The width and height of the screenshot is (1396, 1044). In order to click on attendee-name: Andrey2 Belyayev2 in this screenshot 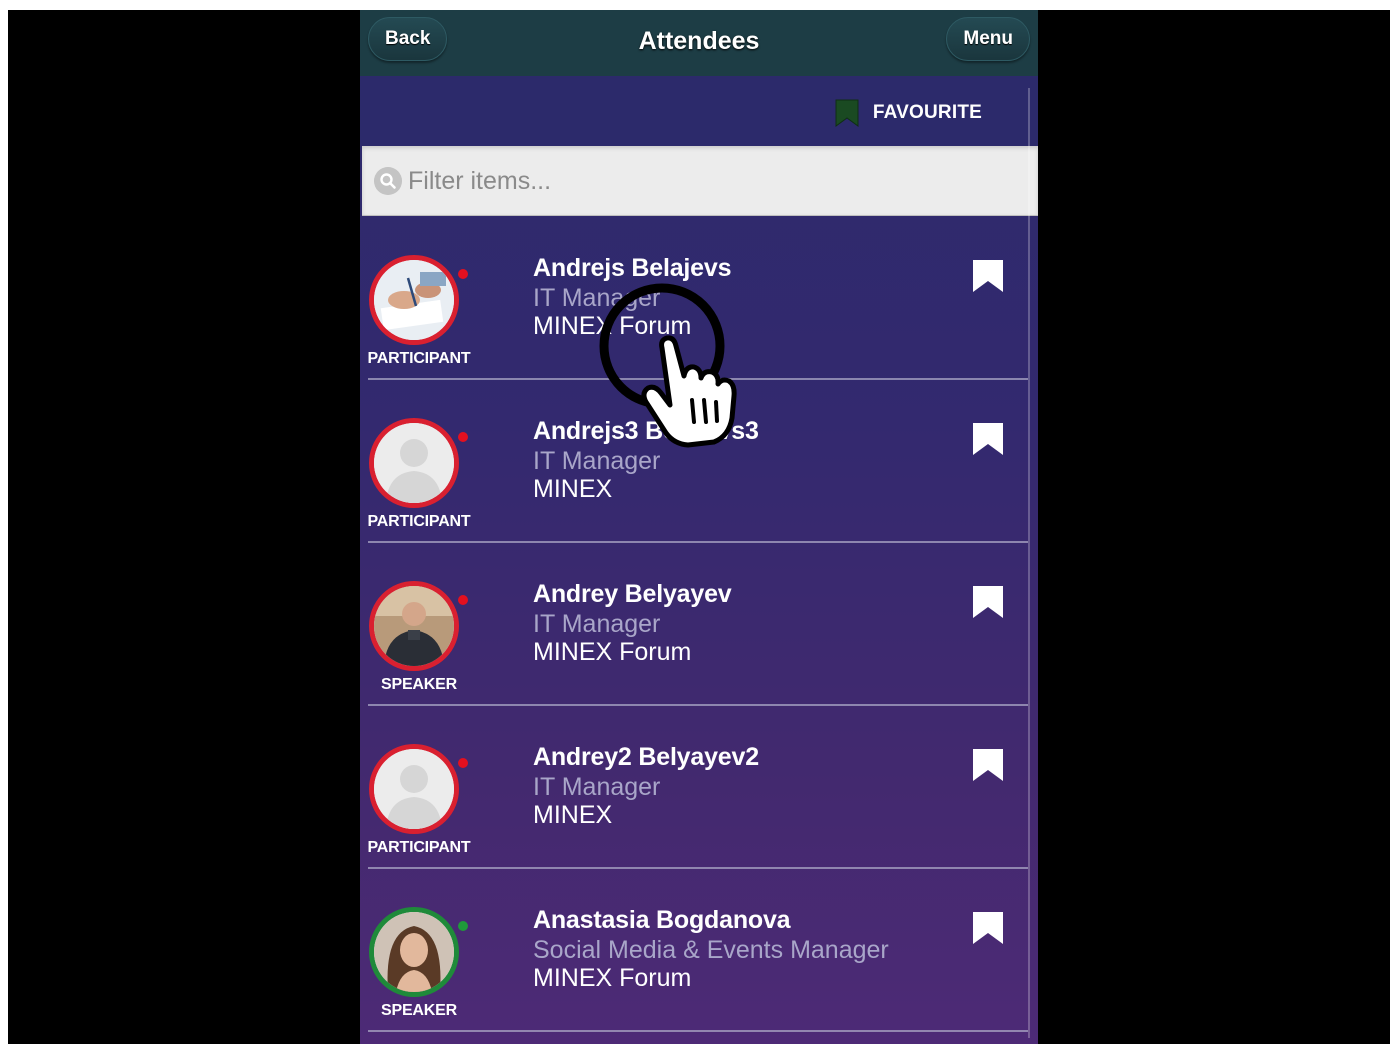, I will do `click(646, 757)`.